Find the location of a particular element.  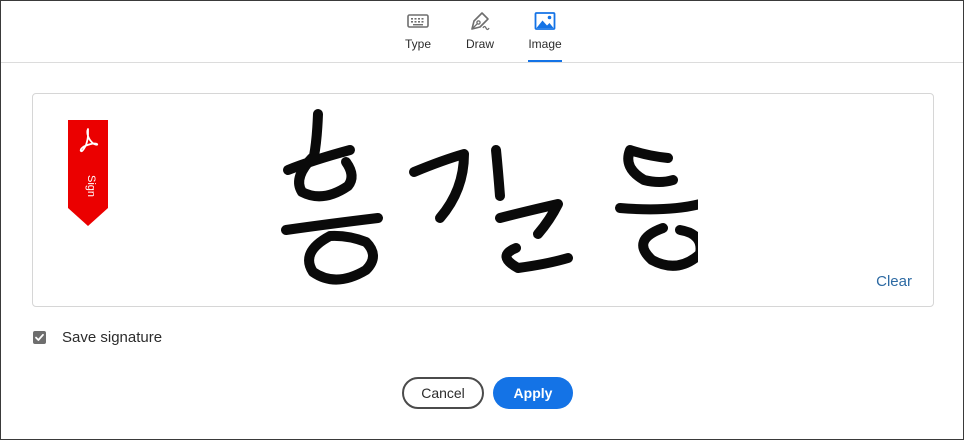

tab-draw-label: Draw is located at coordinates (479, 44).